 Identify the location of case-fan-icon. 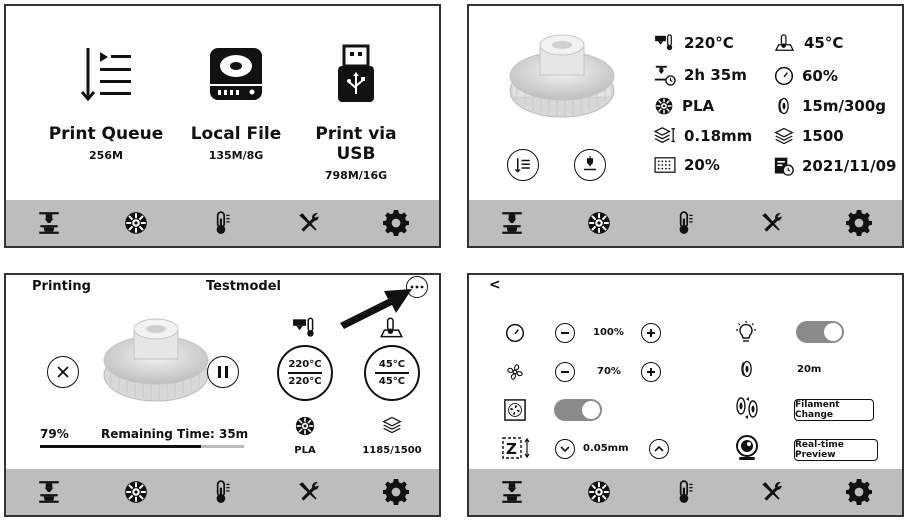
(515, 410).